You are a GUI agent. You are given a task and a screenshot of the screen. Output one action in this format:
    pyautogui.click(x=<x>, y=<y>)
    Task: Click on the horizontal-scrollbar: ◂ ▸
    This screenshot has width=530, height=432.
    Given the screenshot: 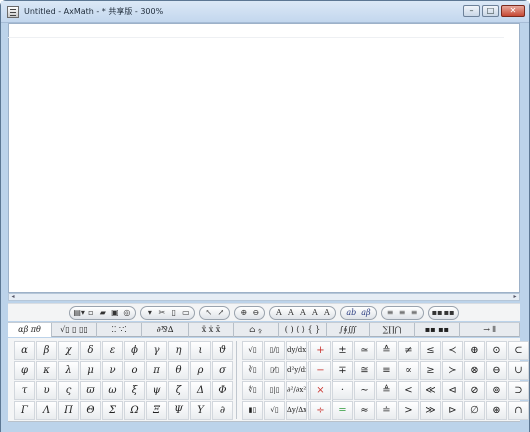 What is the action you would take?
    pyautogui.click(x=264, y=297)
    